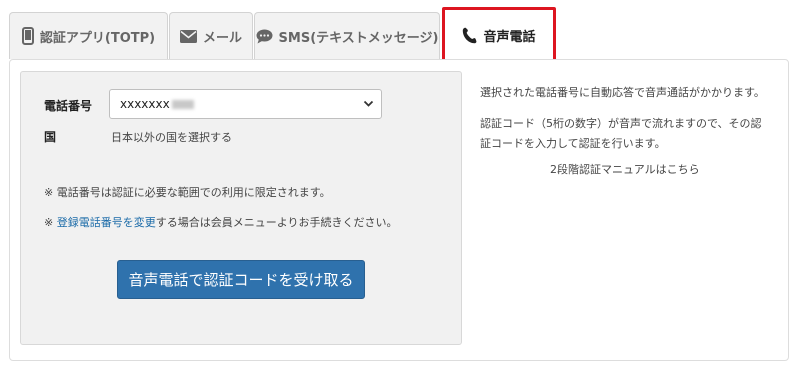 This screenshot has height=373, width=800. What do you see at coordinates (50, 222) in the screenshot?
I see `note-prefix: ※` at bounding box center [50, 222].